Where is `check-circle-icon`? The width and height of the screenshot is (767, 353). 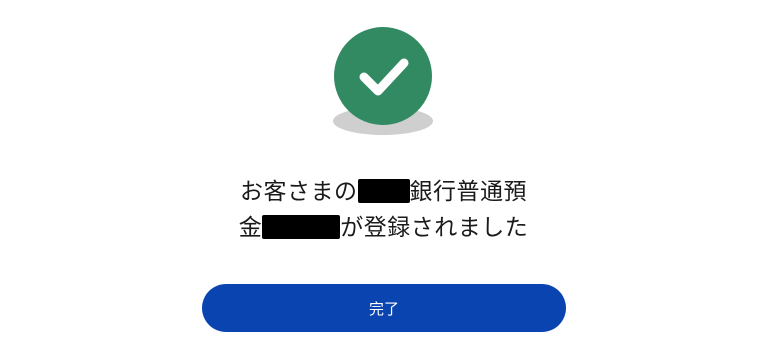 check-circle-icon is located at coordinates (383, 76).